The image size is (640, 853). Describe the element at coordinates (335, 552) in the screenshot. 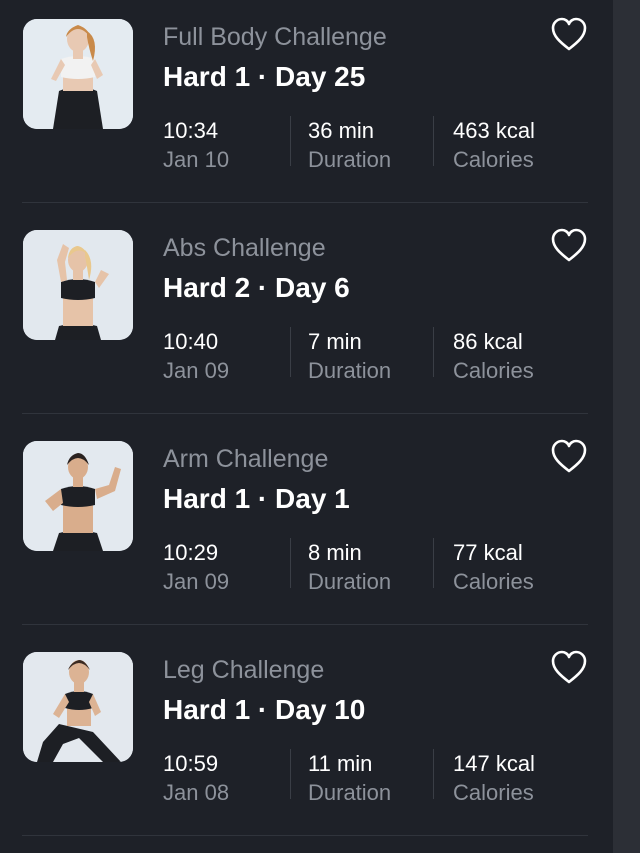

I see `duration-value: 8 min` at that location.